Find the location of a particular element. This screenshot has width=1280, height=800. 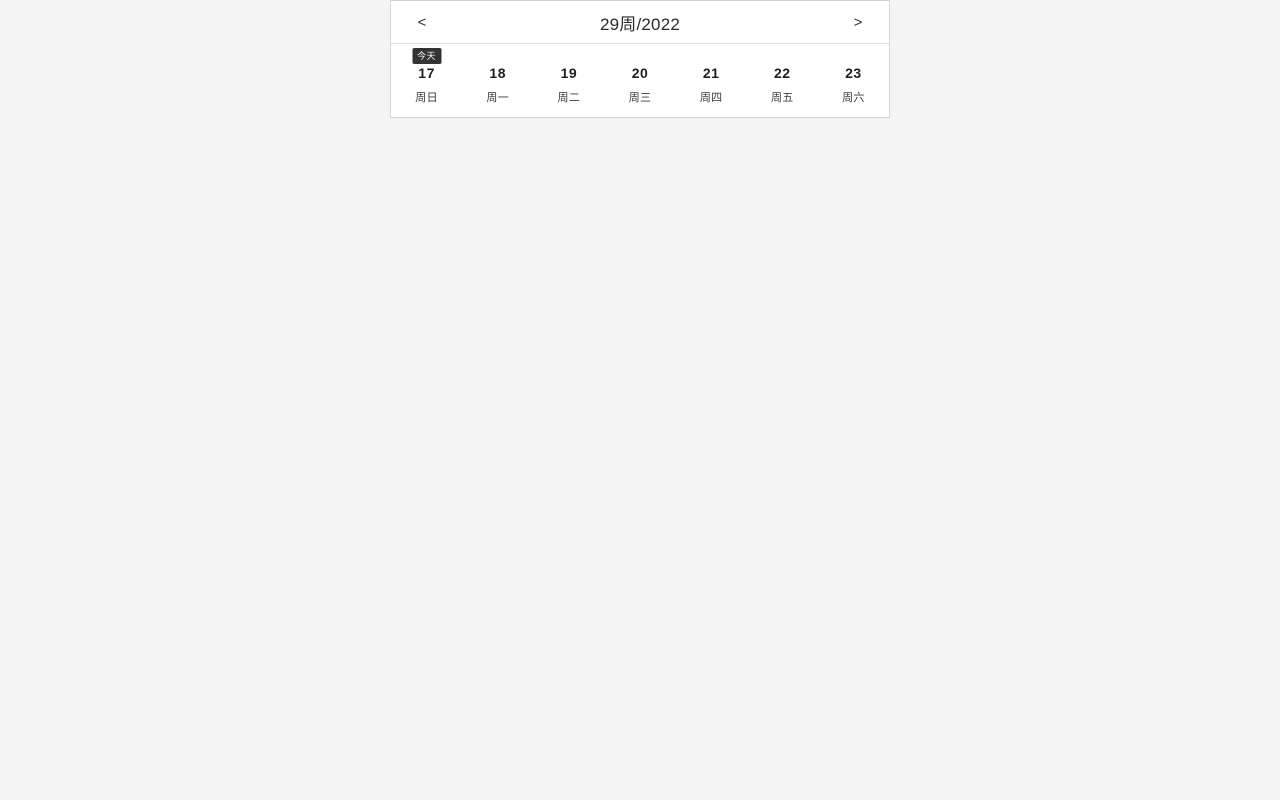

week-picker-card: < 29周/2022 > 今天 17 周日 18 周一 19 周二 20 周三 is located at coordinates (640, 59).